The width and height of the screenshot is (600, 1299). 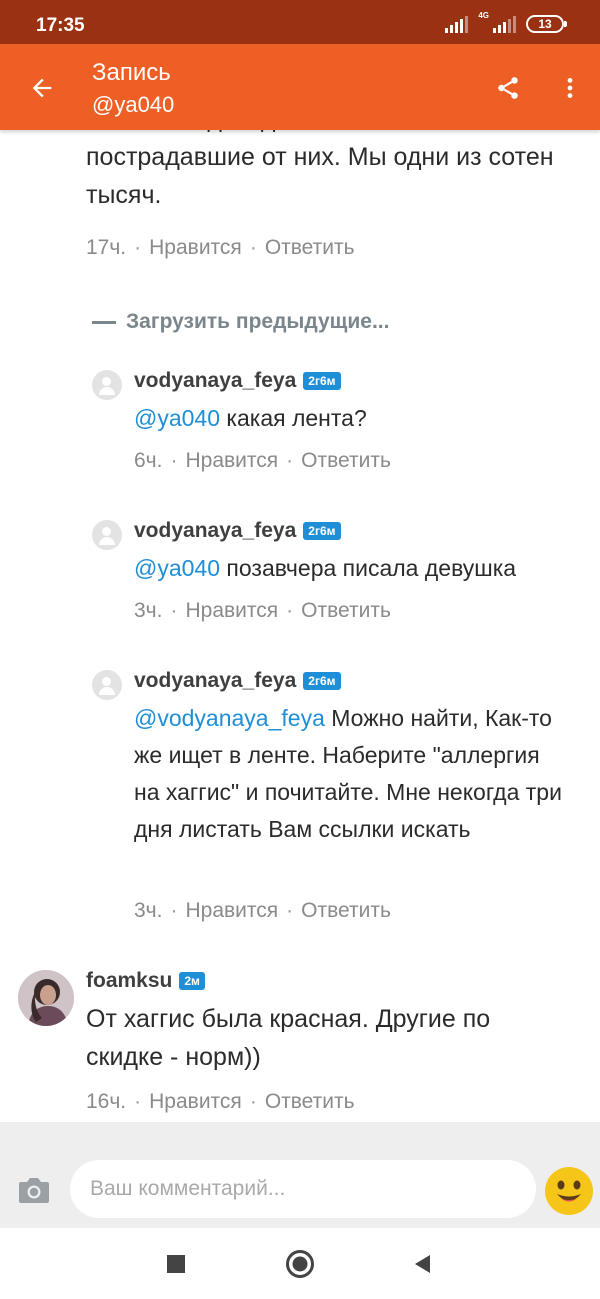 What do you see at coordinates (192, 981) in the screenshot?
I see `duration-badge: 2м` at bounding box center [192, 981].